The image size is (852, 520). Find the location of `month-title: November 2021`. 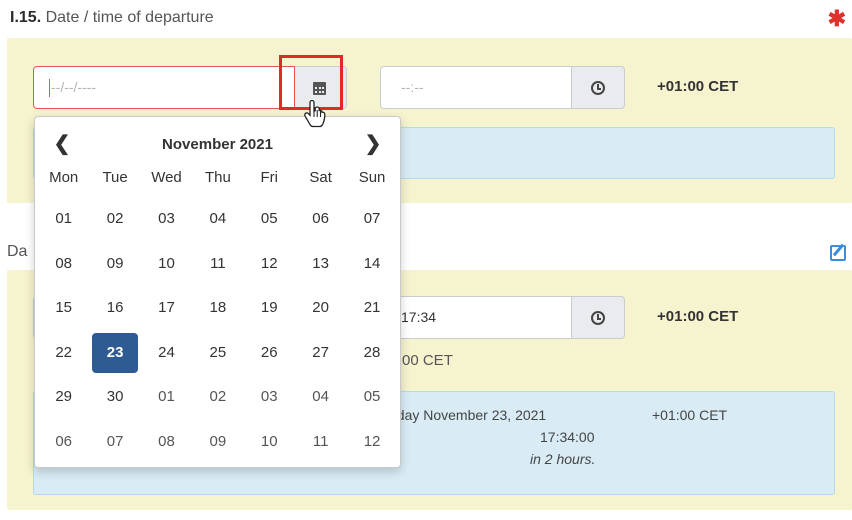

month-title: November 2021 is located at coordinates (217, 145).